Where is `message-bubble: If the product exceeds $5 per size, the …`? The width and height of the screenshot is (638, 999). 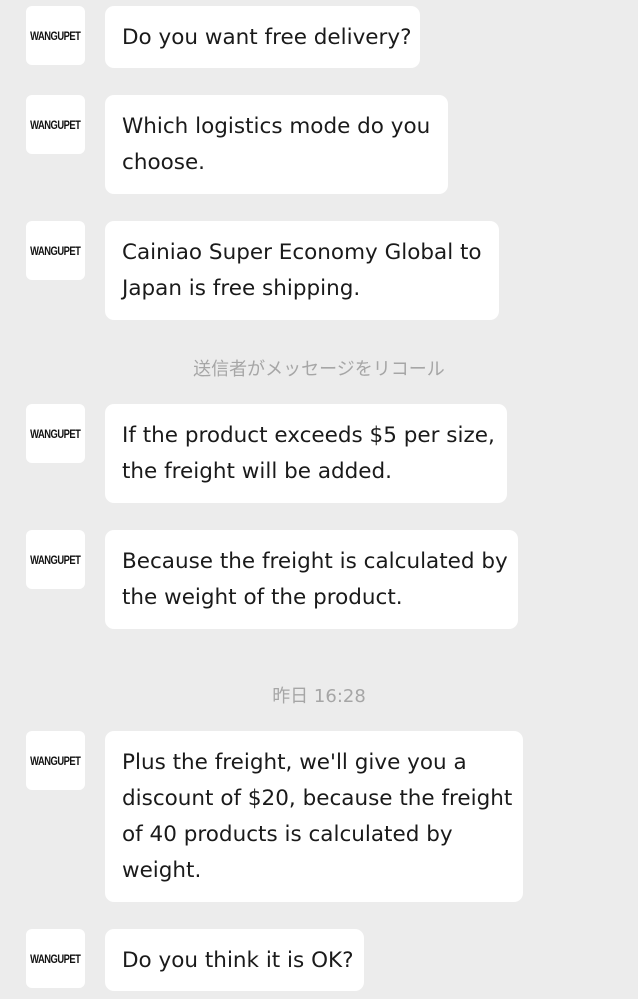
message-bubble: If the product exceeds $5 per size, the … is located at coordinates (306, 453).